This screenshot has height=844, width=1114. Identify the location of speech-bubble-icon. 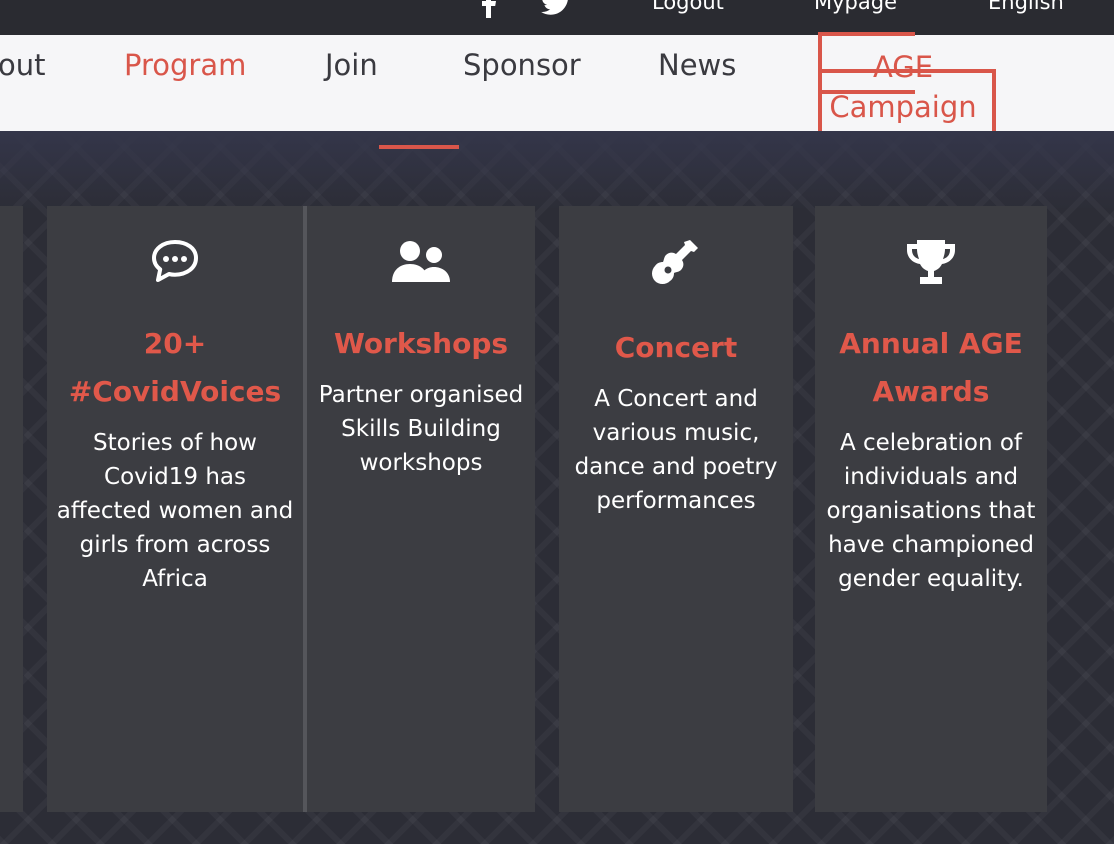
(175, 263).